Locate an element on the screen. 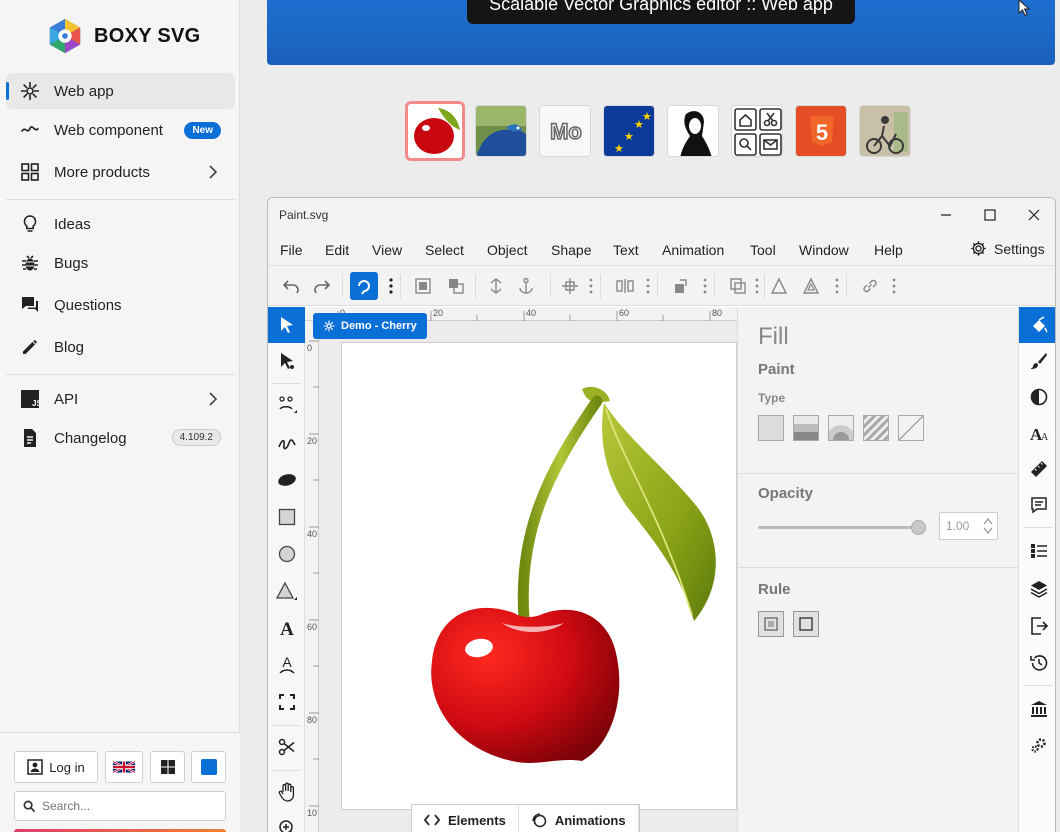  link-button is located at coordinates (870, 286).